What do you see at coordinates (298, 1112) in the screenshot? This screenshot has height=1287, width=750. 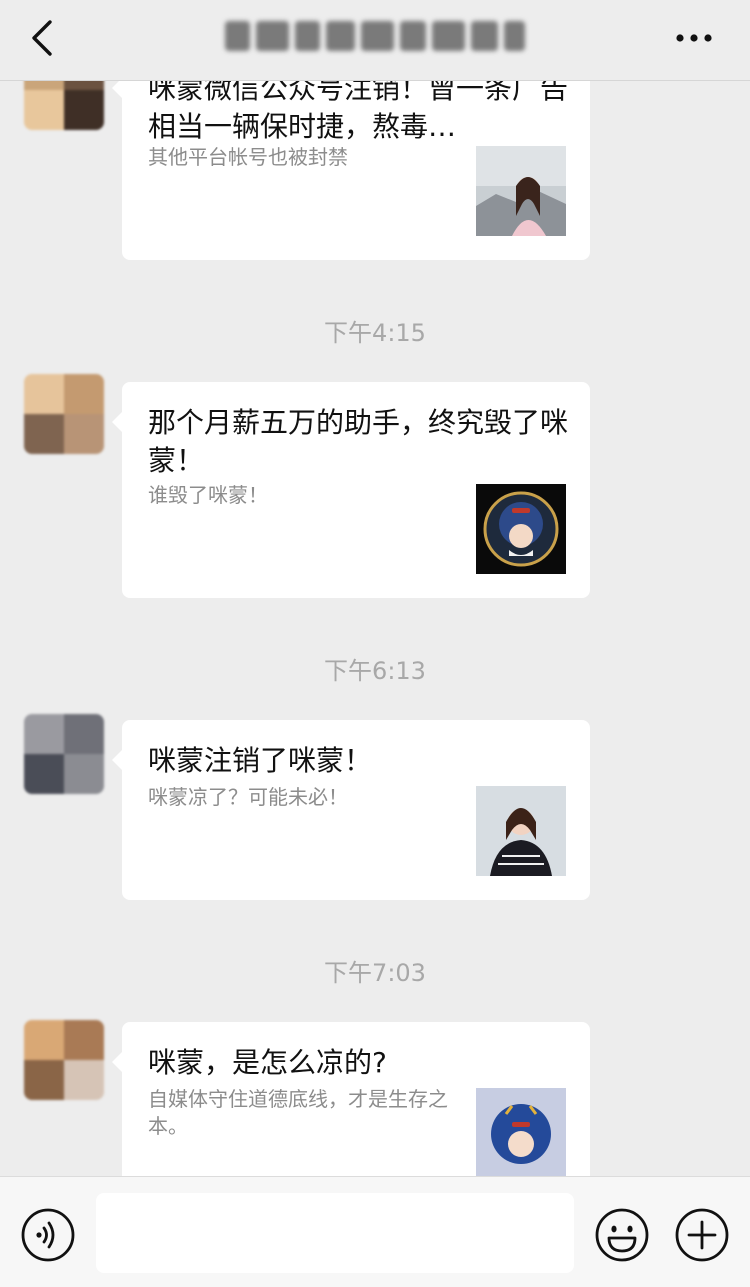 I see `article-summary: 自媒体守住道德底线，才是生存之本。` at bounding box center [298, 1112].